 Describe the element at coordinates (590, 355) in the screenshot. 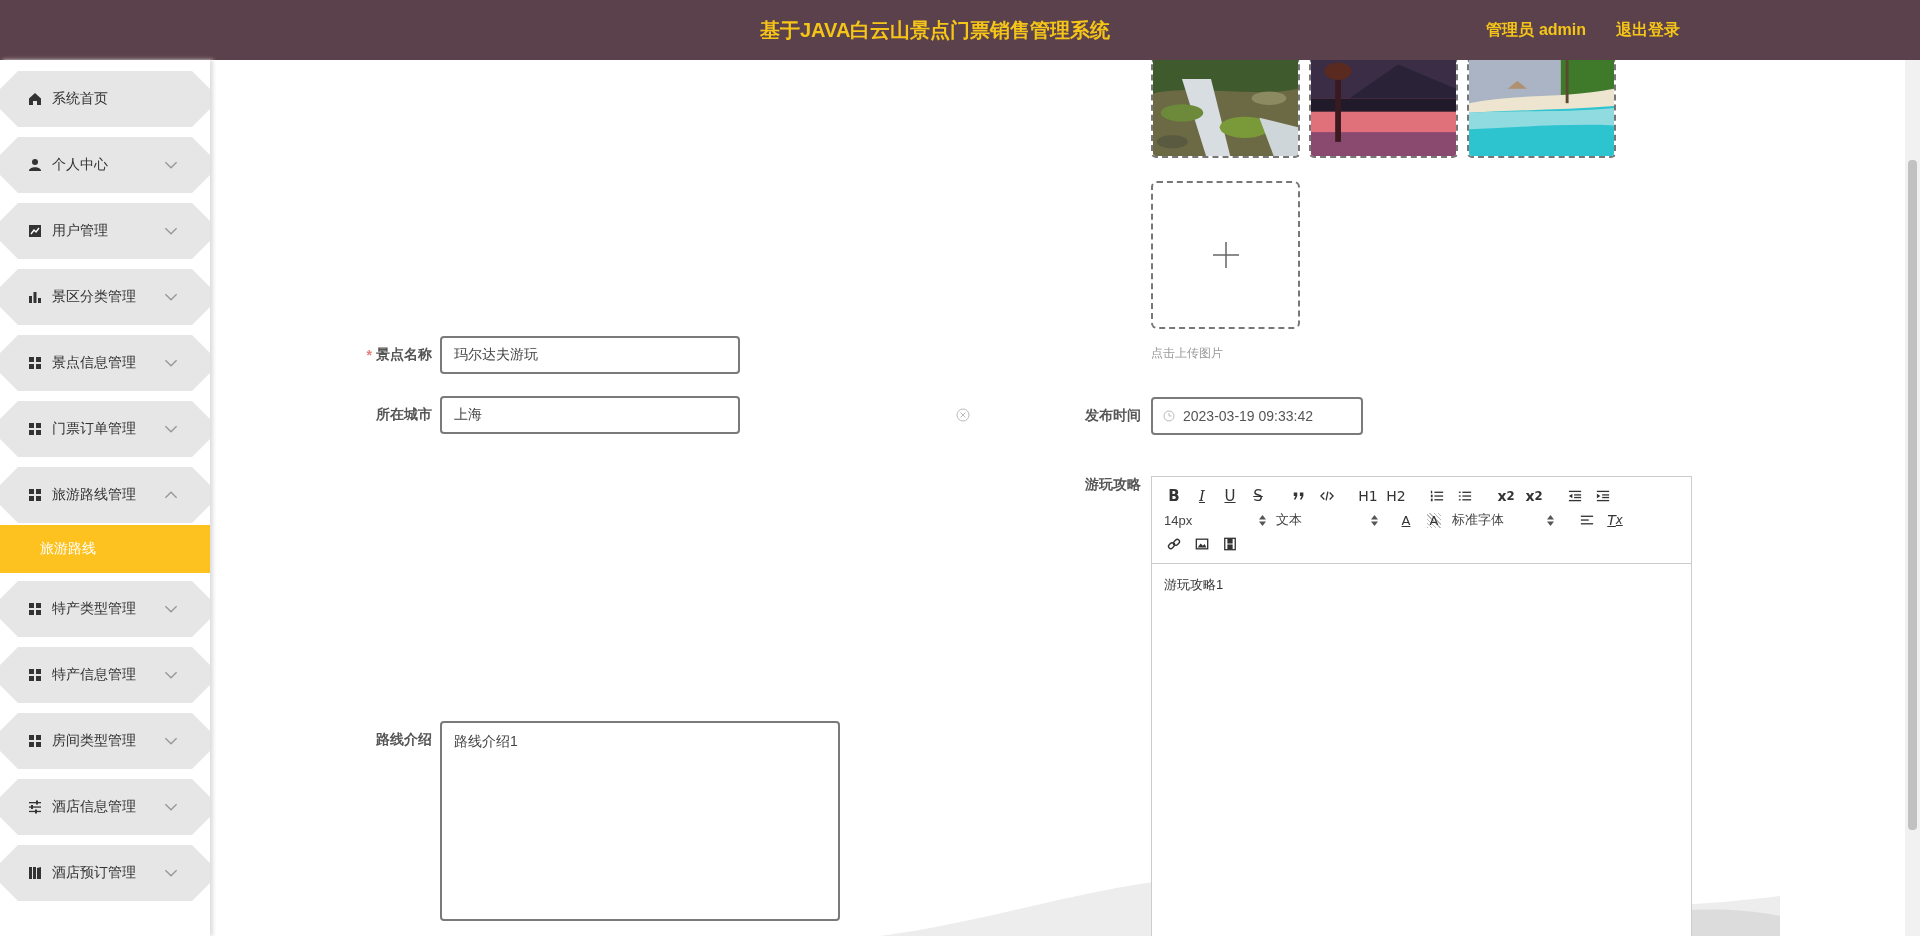

I see `text-field: 玛尔达夫游玩` at that location.